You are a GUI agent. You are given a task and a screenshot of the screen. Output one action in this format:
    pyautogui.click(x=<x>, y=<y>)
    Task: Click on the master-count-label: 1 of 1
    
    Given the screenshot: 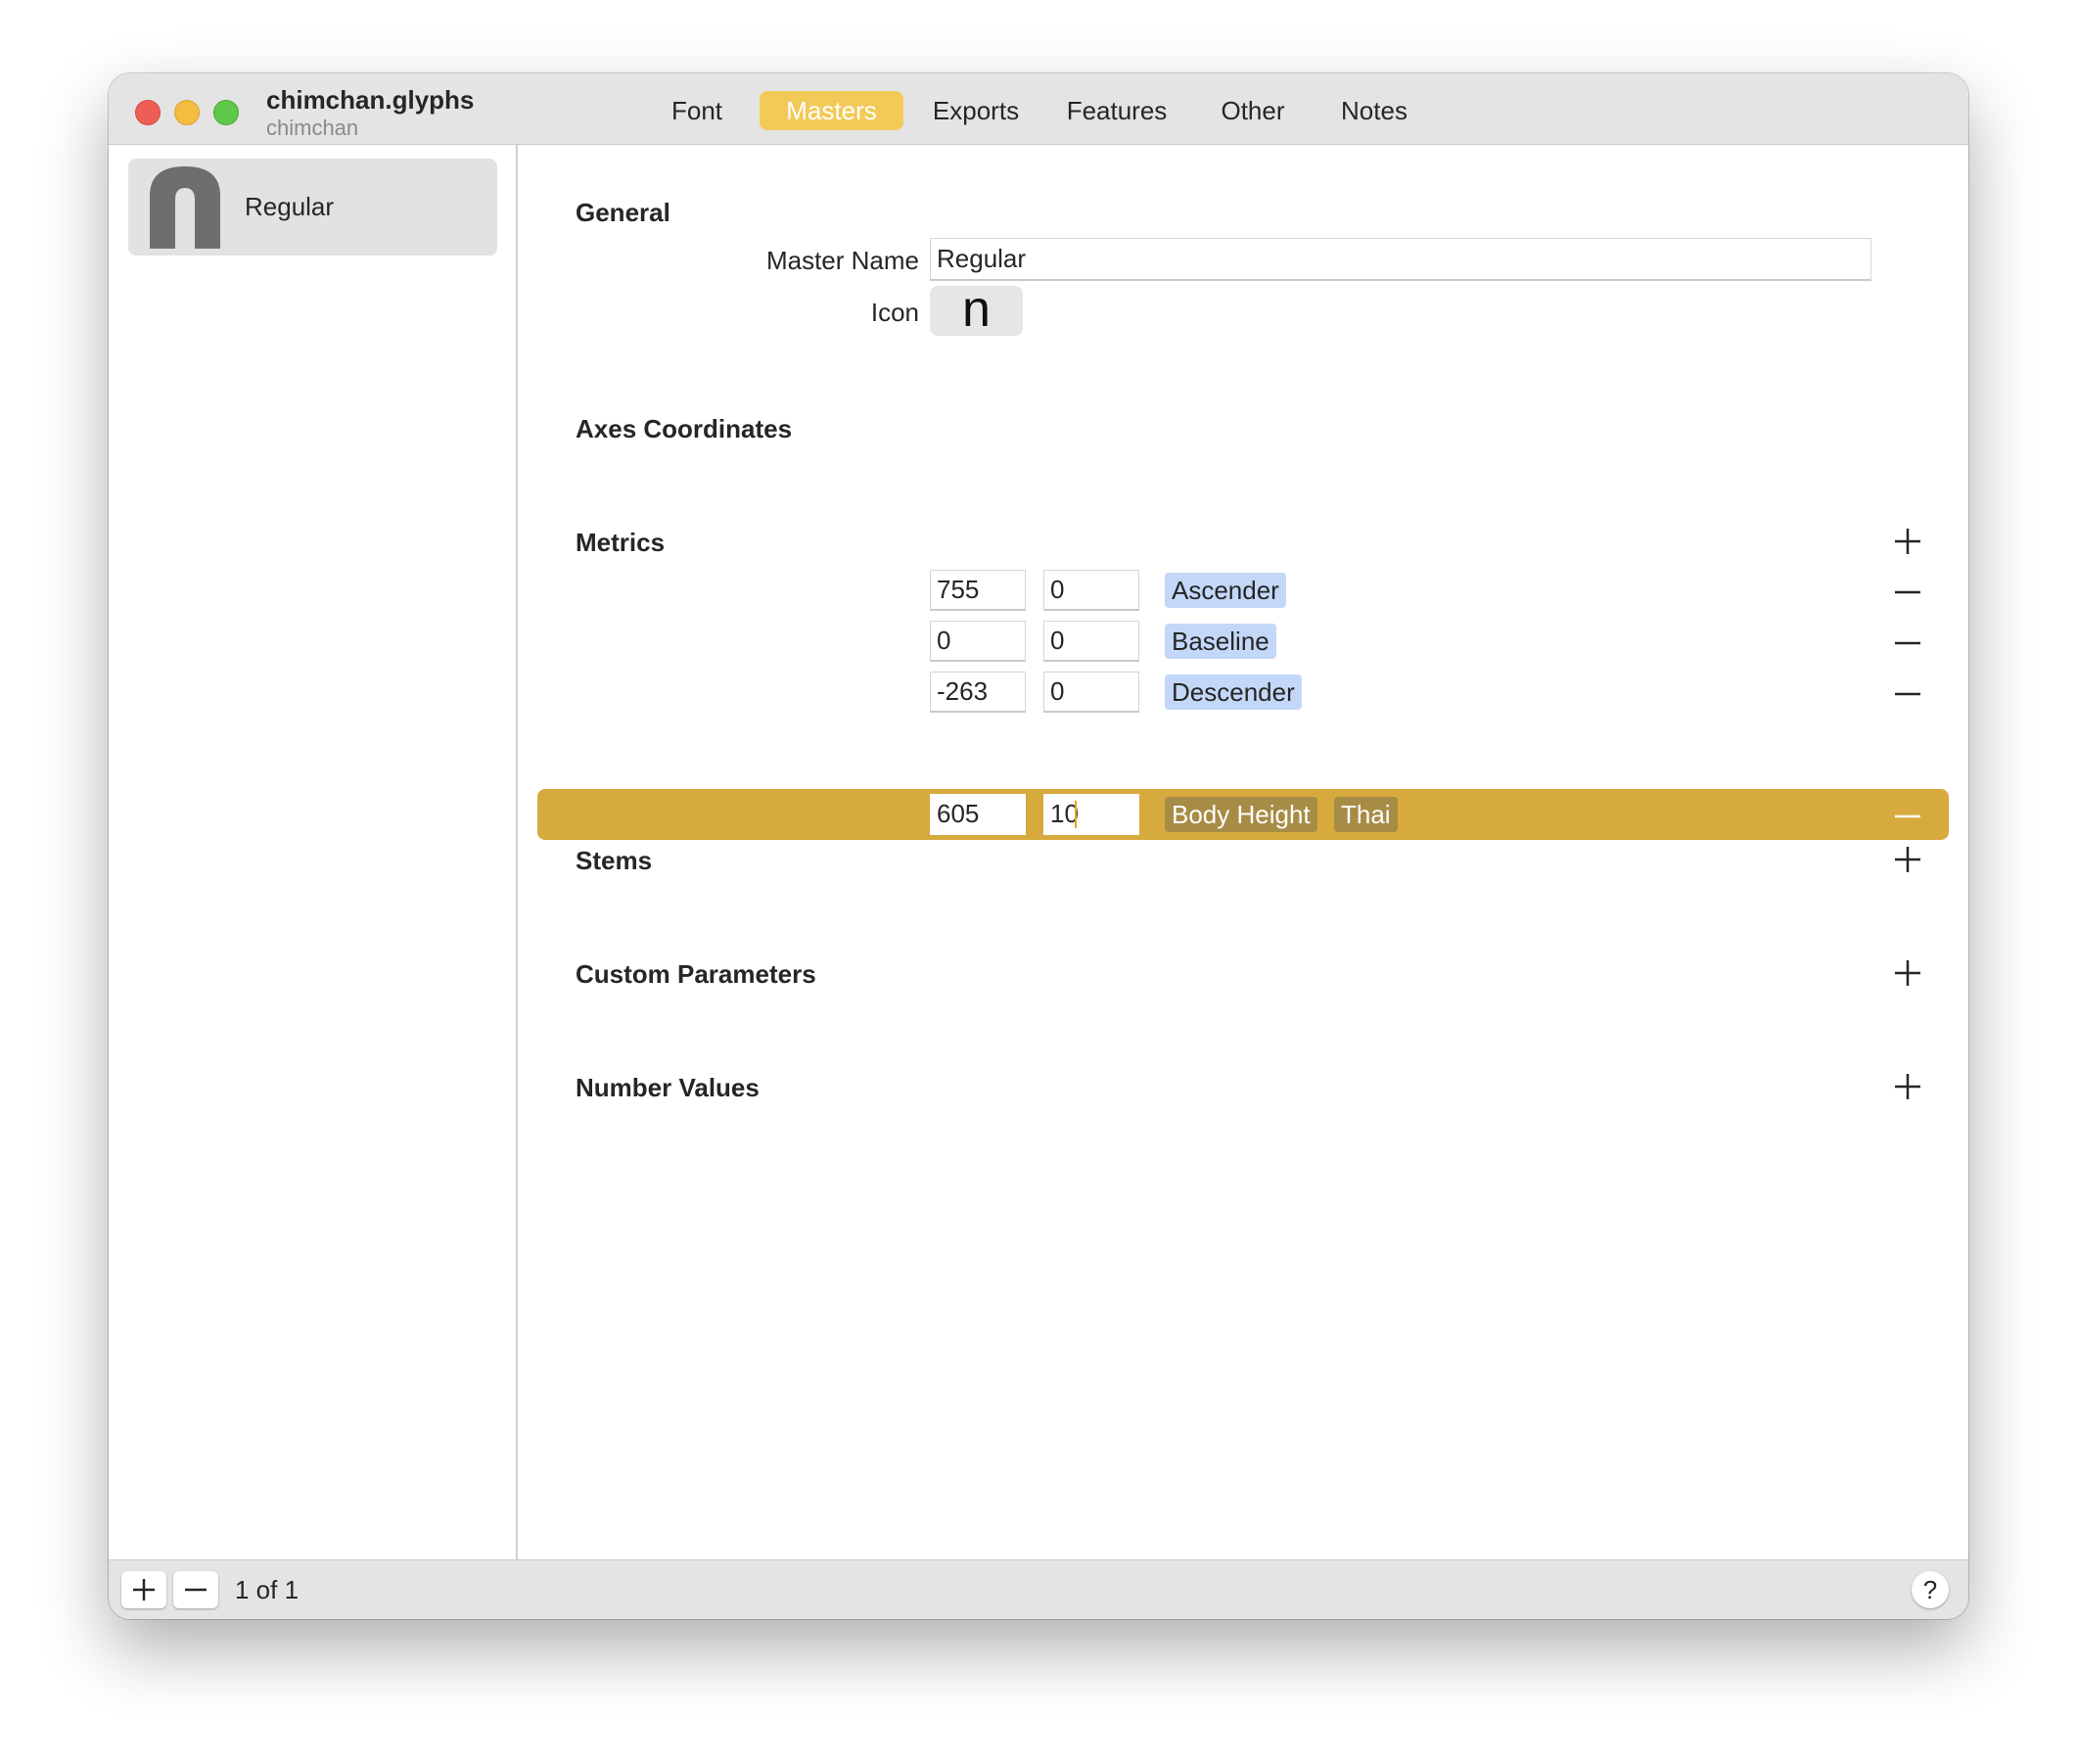 What is the action you would take?
    pyautogui.click(x=268, y=1589)
    